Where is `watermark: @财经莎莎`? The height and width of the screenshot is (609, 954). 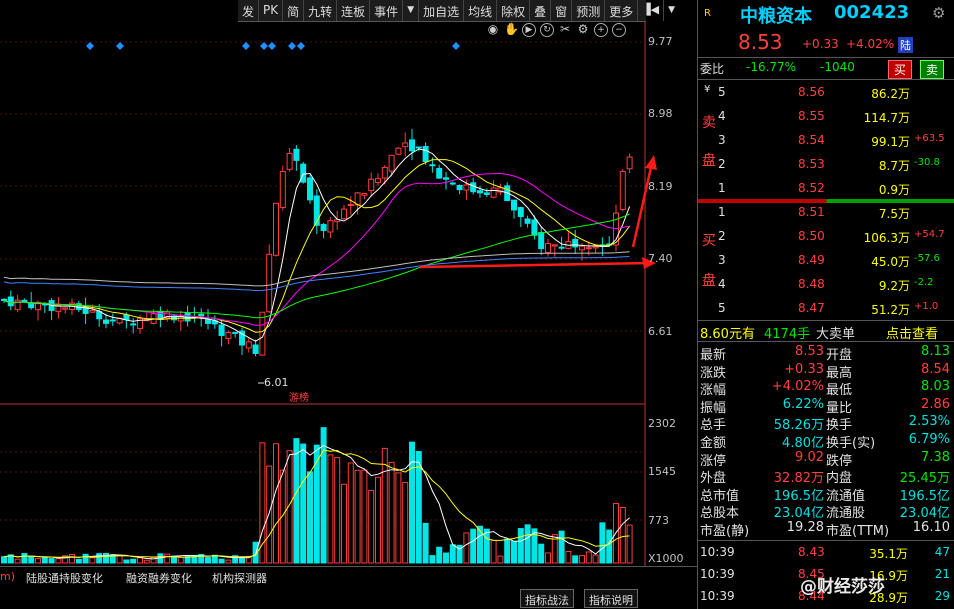
watermark: @财经莎莎 is located at coordinates (842, 587).